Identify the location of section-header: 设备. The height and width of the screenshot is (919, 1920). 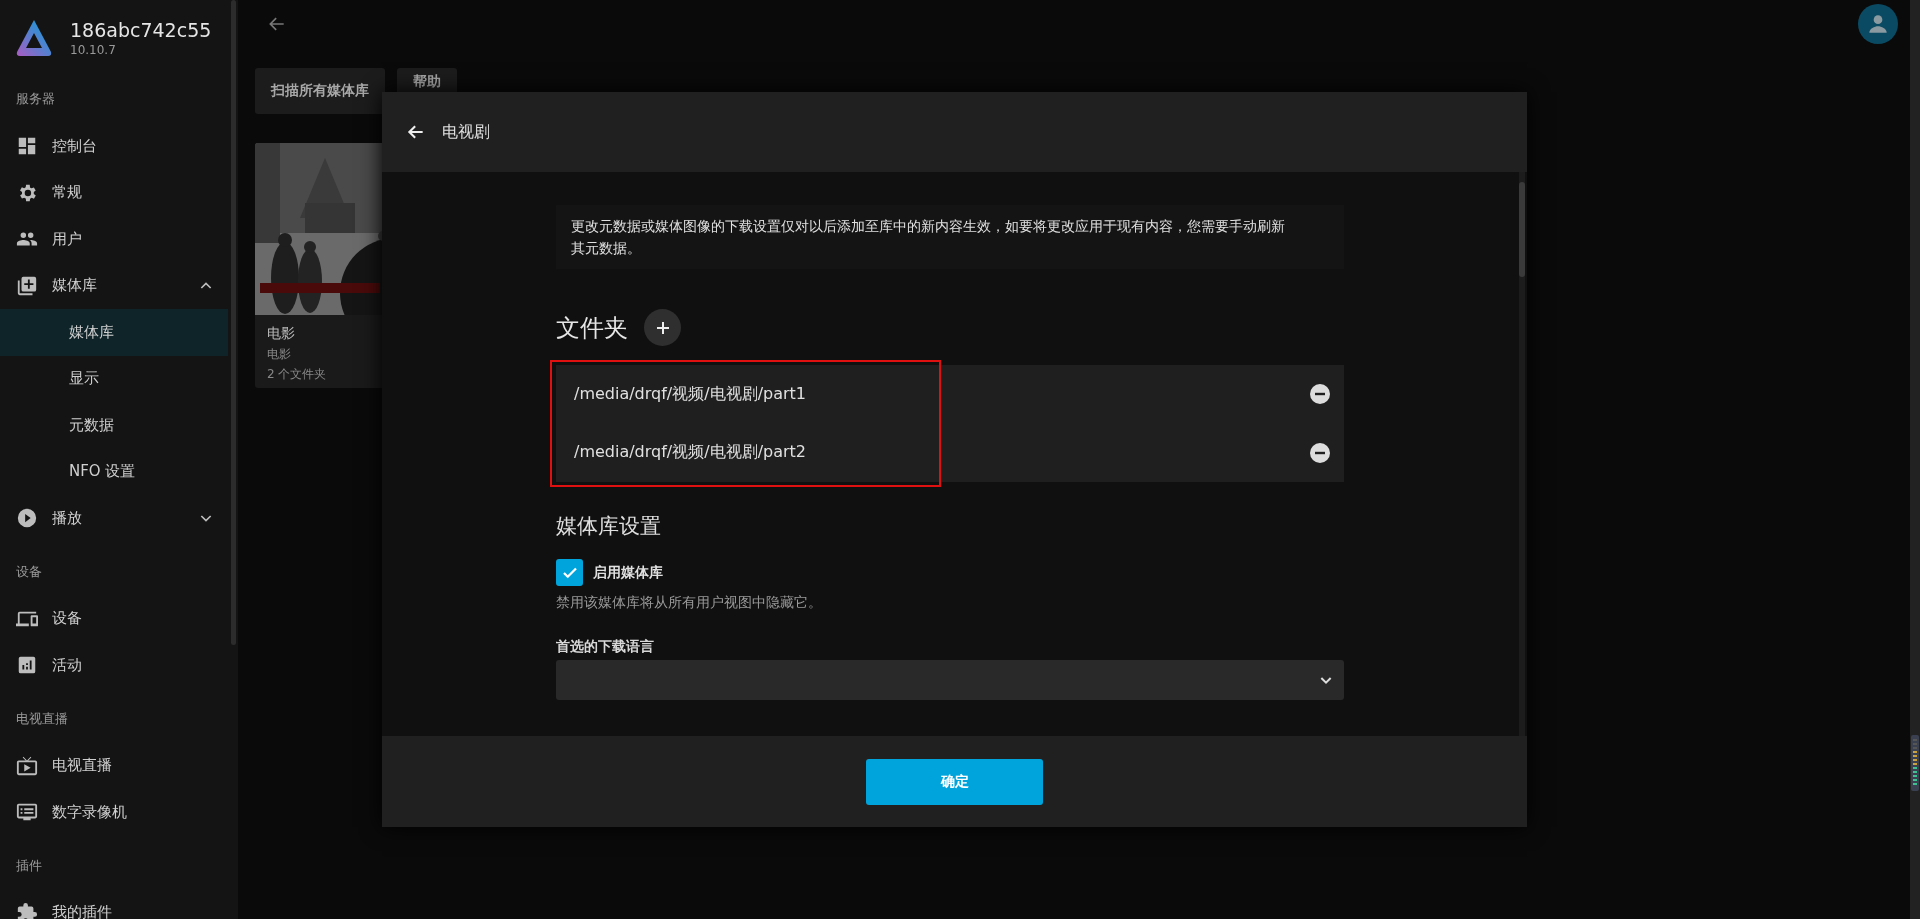
(29, 571).